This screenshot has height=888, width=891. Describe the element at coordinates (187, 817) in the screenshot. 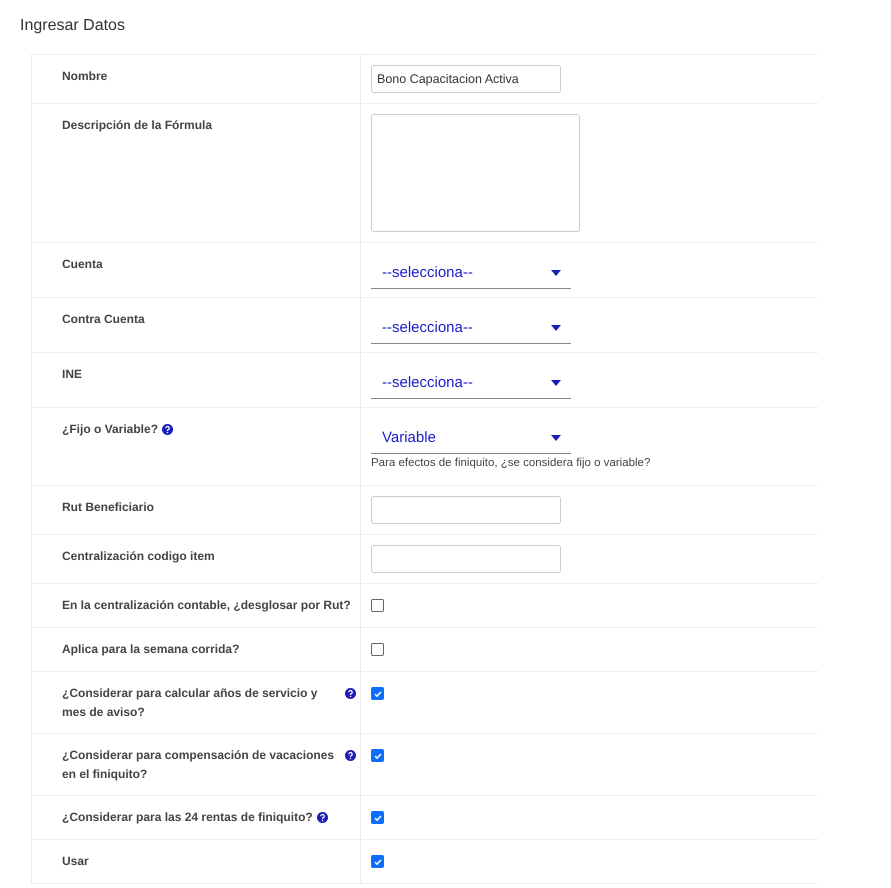

I see `field-label: ¿Considerar para las 24 rentas de finiquito?` at that location.